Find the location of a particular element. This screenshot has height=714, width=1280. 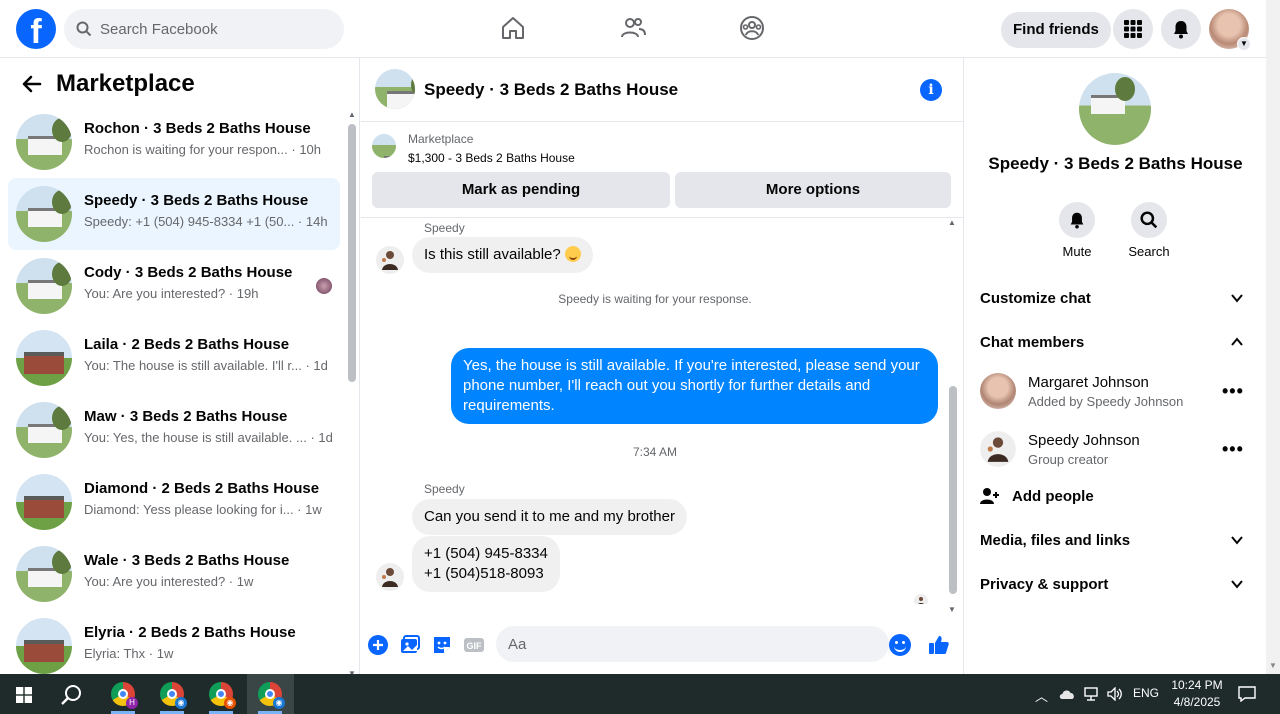

conversation-name: Elyria · 2 Beds 2 Baths House is located at coordinates (190, 632).